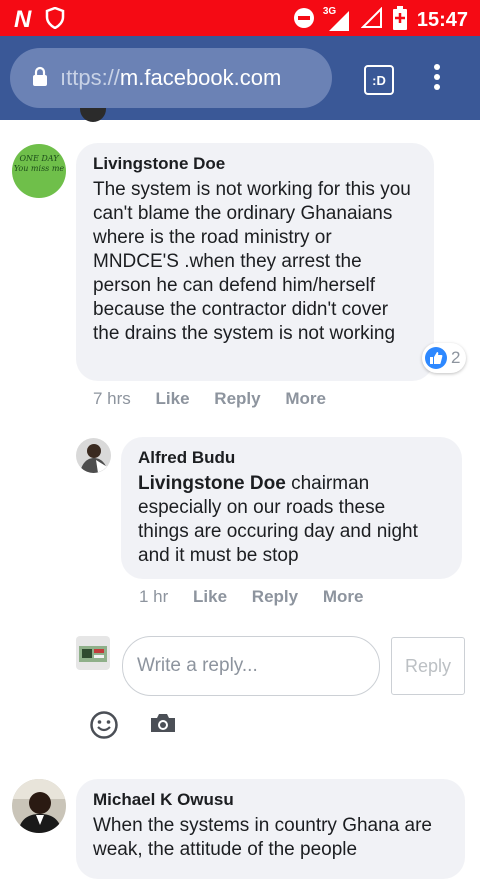 The width and height of the screenshot is (480, 879). I want to click on network-label: 3G, so click(329, 11).